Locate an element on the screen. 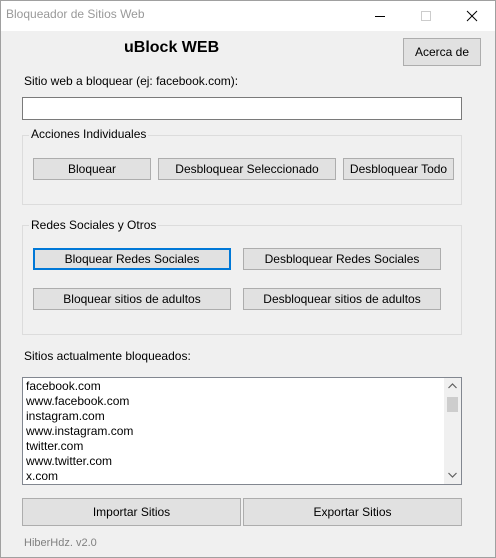 This screenshot has height=558, width=496. list-item: www.facebook.com is located at coordinates (77, 401).